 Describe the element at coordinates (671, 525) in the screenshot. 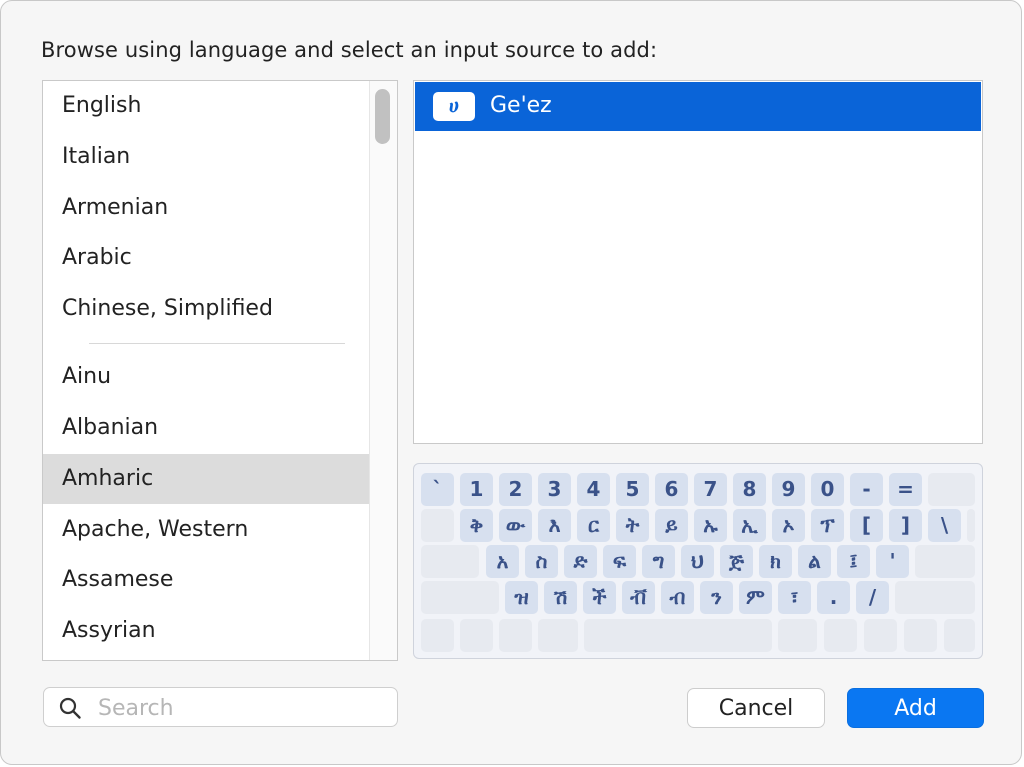

I see `keyboard-key: ይ` at that location.